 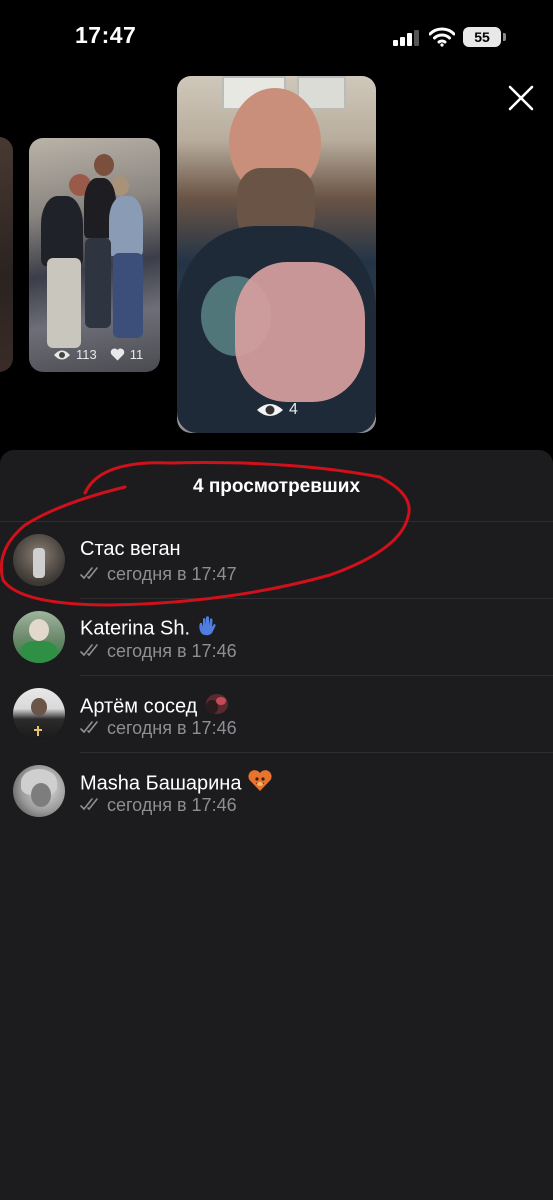 What do you see at coordinates (276, 254) in the screenshot?
I see `story-thumbnail-current: 4` at bounding box center [276, 254].